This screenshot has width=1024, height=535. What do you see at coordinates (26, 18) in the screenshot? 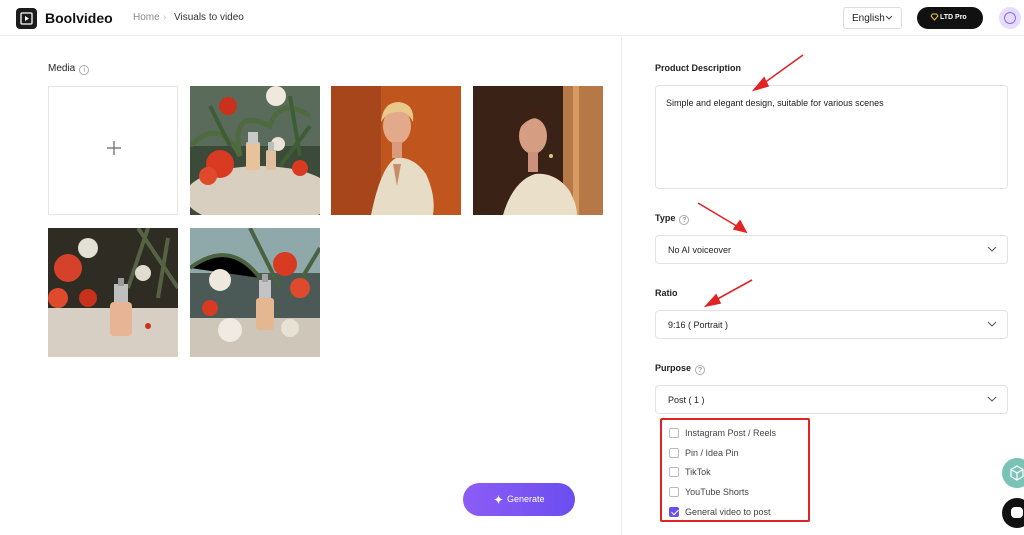
I see `logo-icon` at bounding box center [26, 18].